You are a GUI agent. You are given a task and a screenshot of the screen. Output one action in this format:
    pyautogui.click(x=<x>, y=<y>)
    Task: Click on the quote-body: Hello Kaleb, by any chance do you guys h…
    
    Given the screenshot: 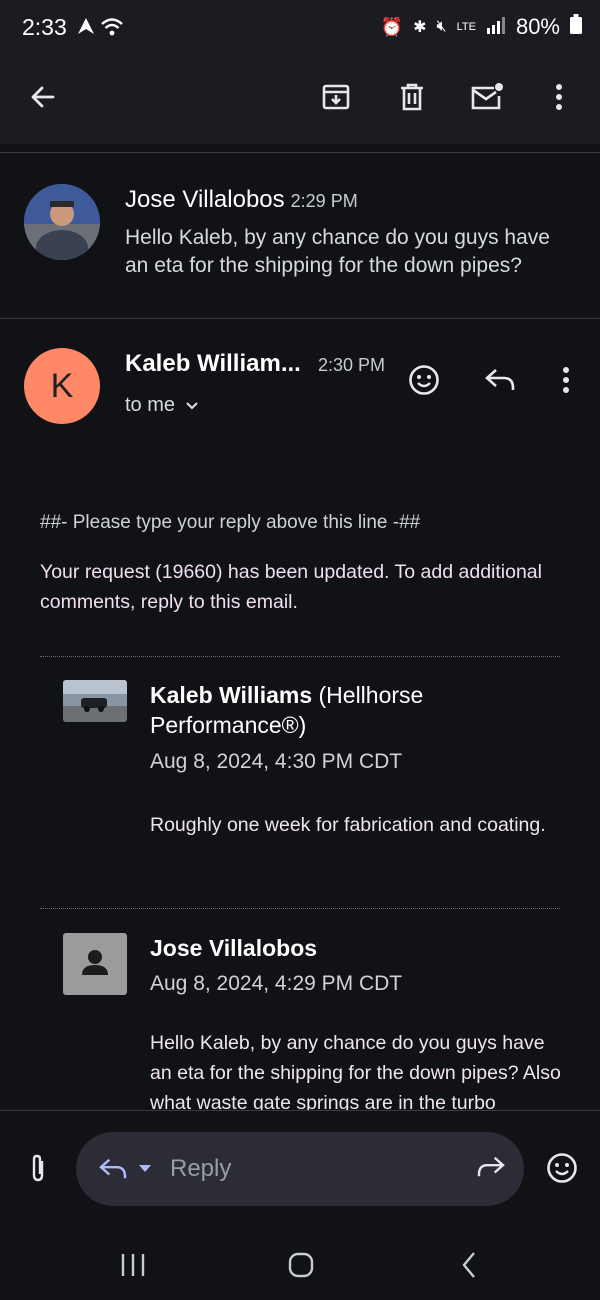 What is the action you would take?
    pyautogui.click(x=355, y=1071)
    